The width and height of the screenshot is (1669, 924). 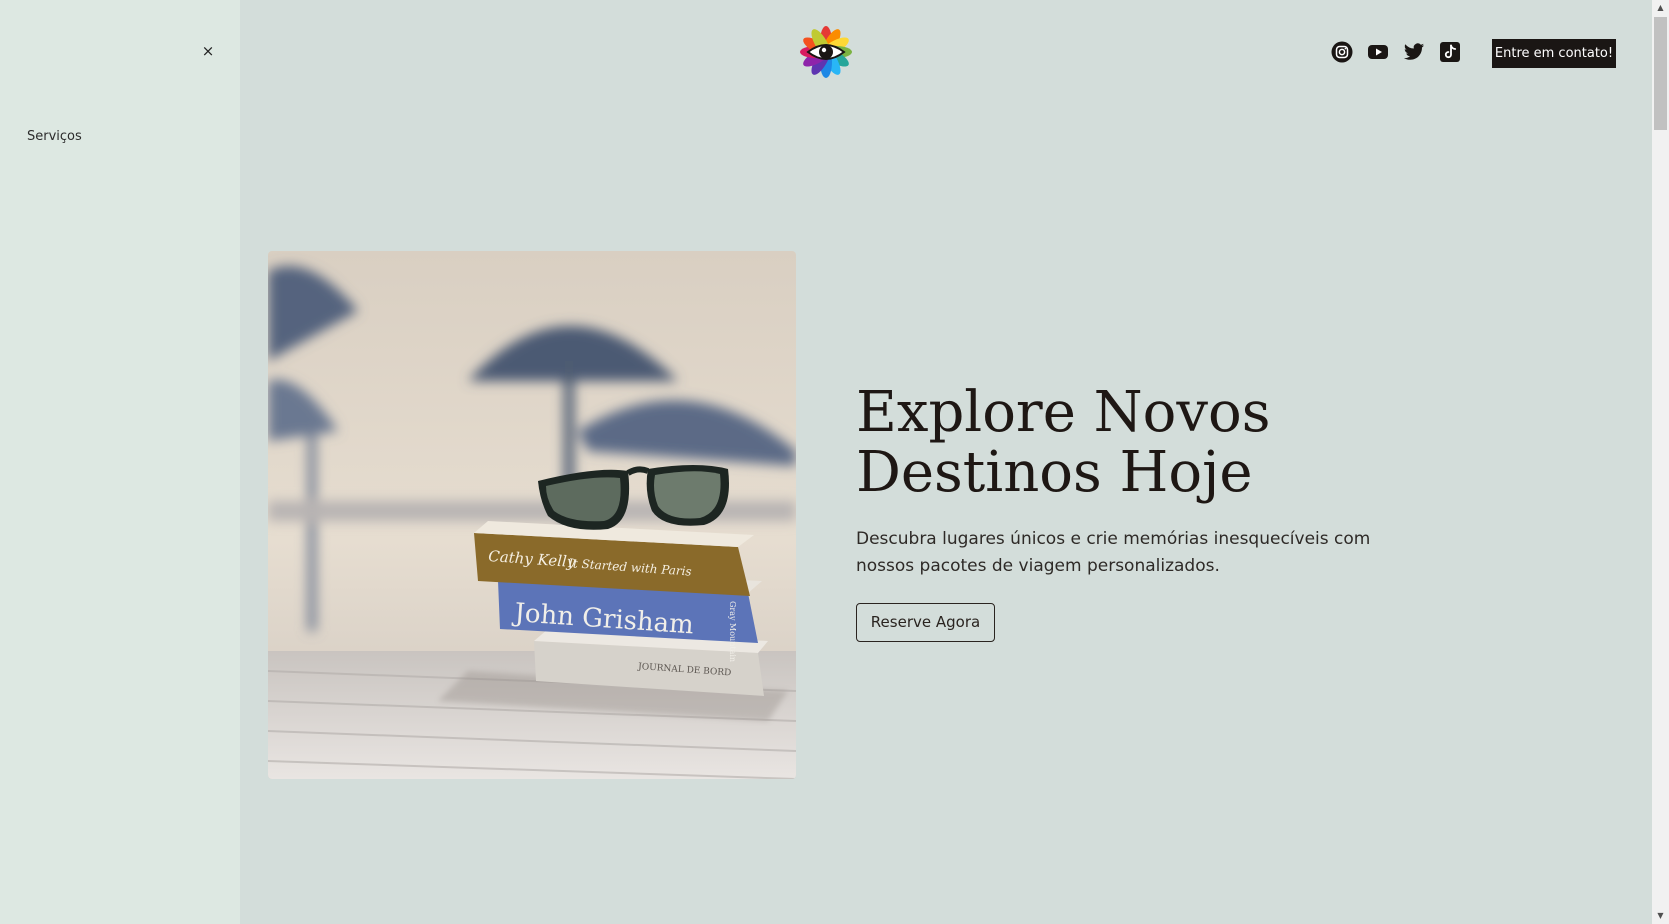 I want to click on twitter-icon, so click(x=1414, y=52).